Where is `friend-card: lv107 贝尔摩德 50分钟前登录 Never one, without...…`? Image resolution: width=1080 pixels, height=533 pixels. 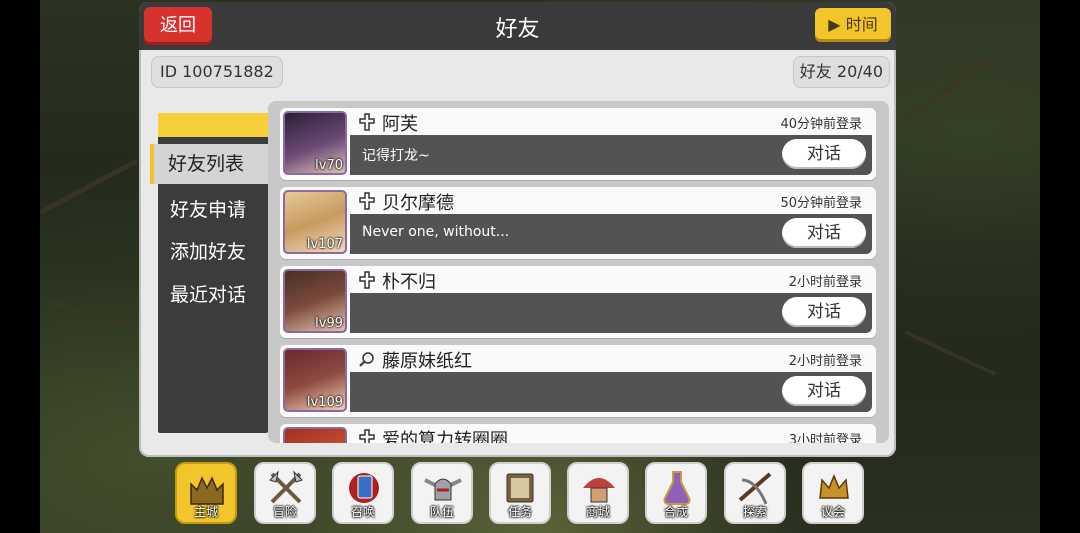
friend-card: lv107 贝尔摩德 50分钟前登录 Never one, without...… is located at coordinates (578, 223).